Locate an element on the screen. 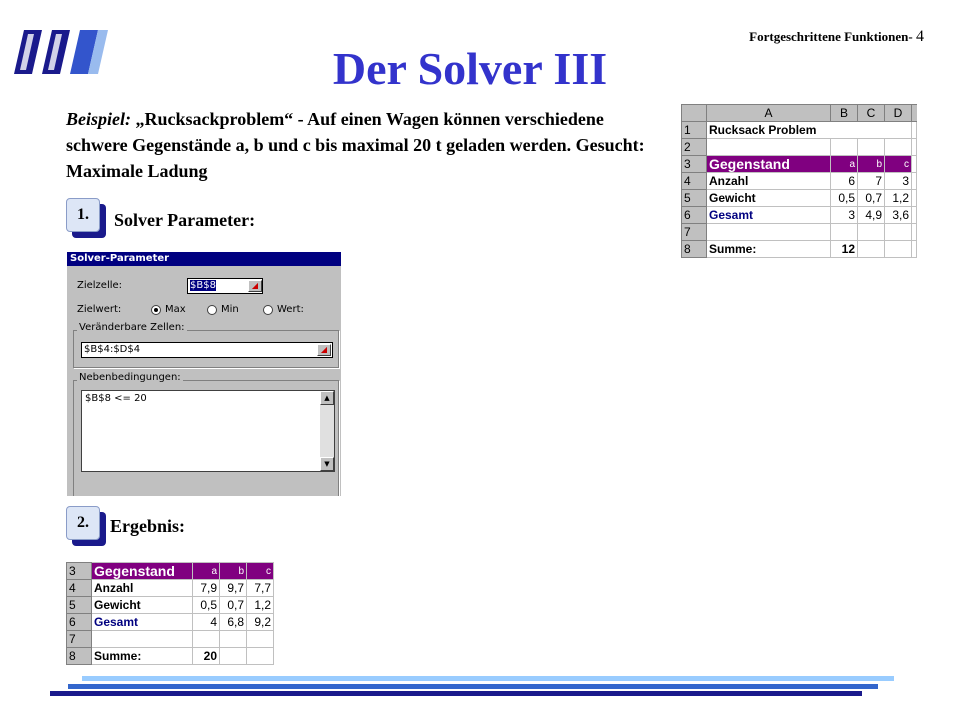 The width and height of the screenshot is (960, 720). row-number: 5 is located at coordinates (79, 605).